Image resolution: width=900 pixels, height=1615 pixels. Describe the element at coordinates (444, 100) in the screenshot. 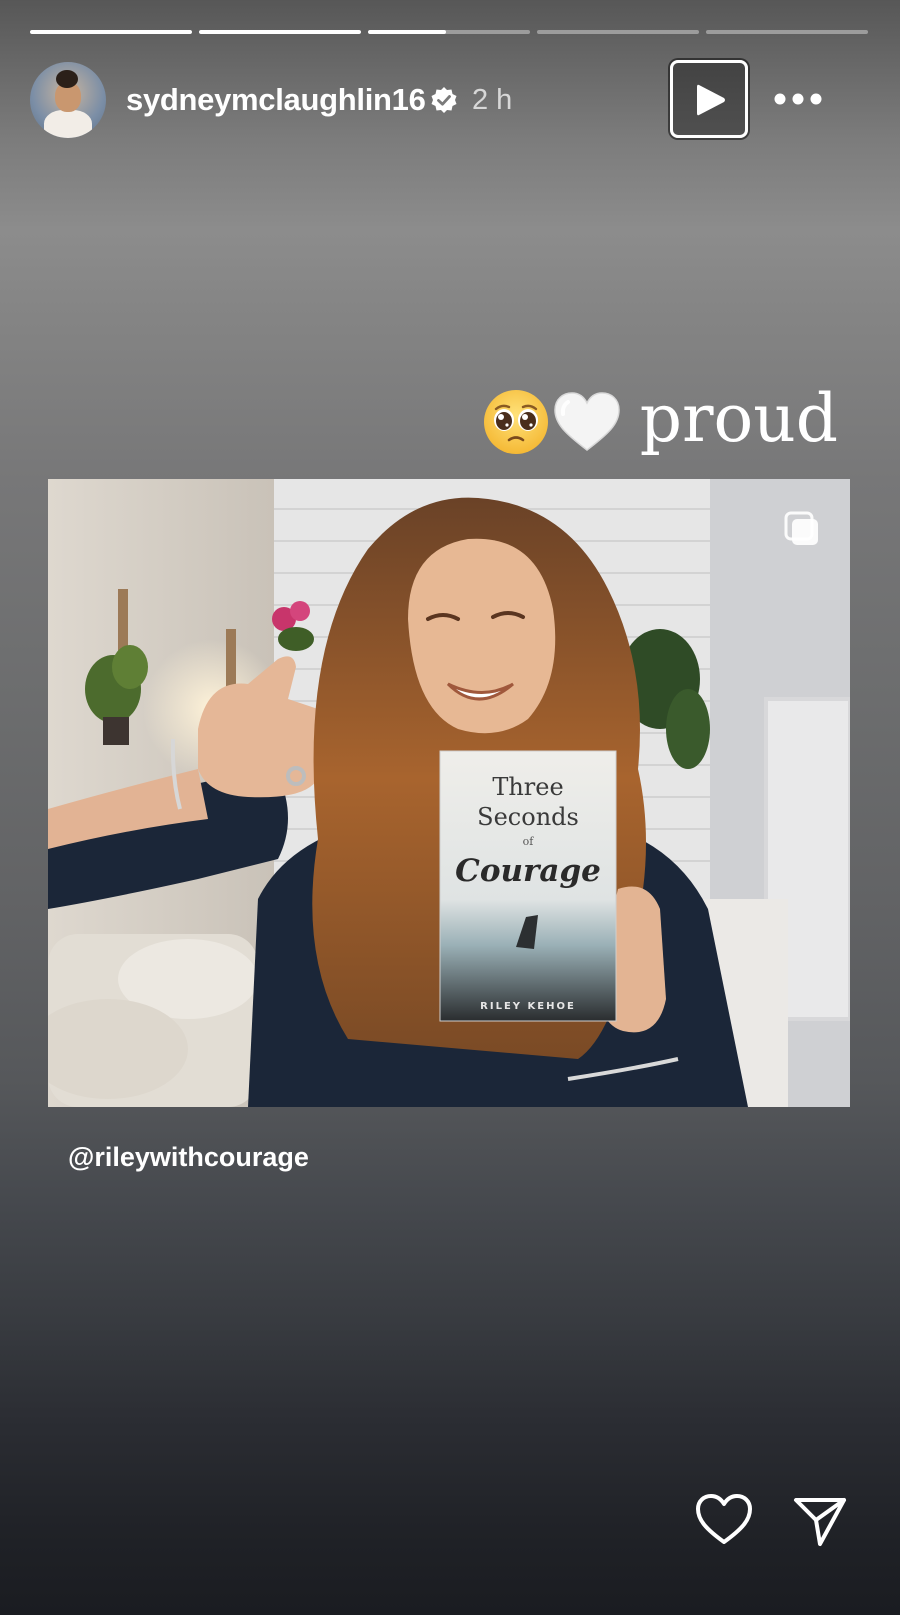

I see `verified-badge-icon` at that location.